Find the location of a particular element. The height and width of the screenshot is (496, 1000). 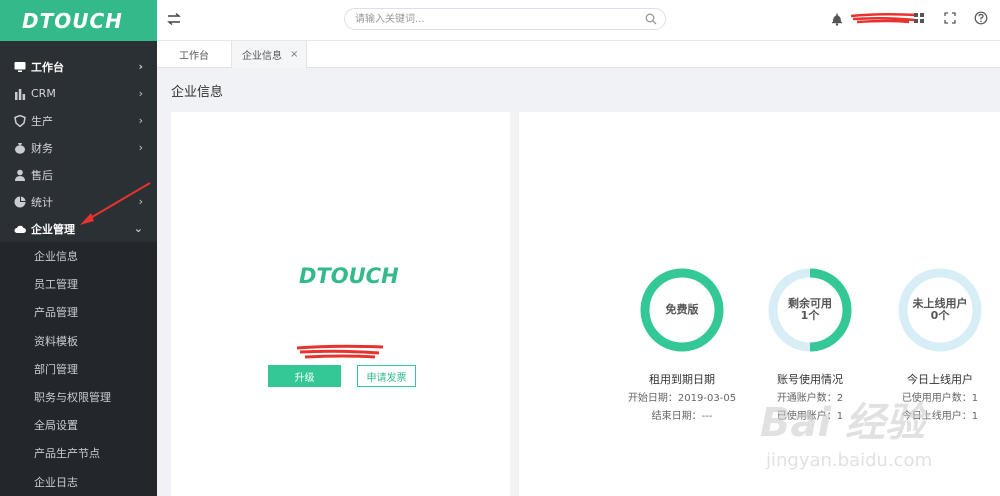

watermark: Bai 经验 jingyan.baidu.com is located at coordinates (880, 435).